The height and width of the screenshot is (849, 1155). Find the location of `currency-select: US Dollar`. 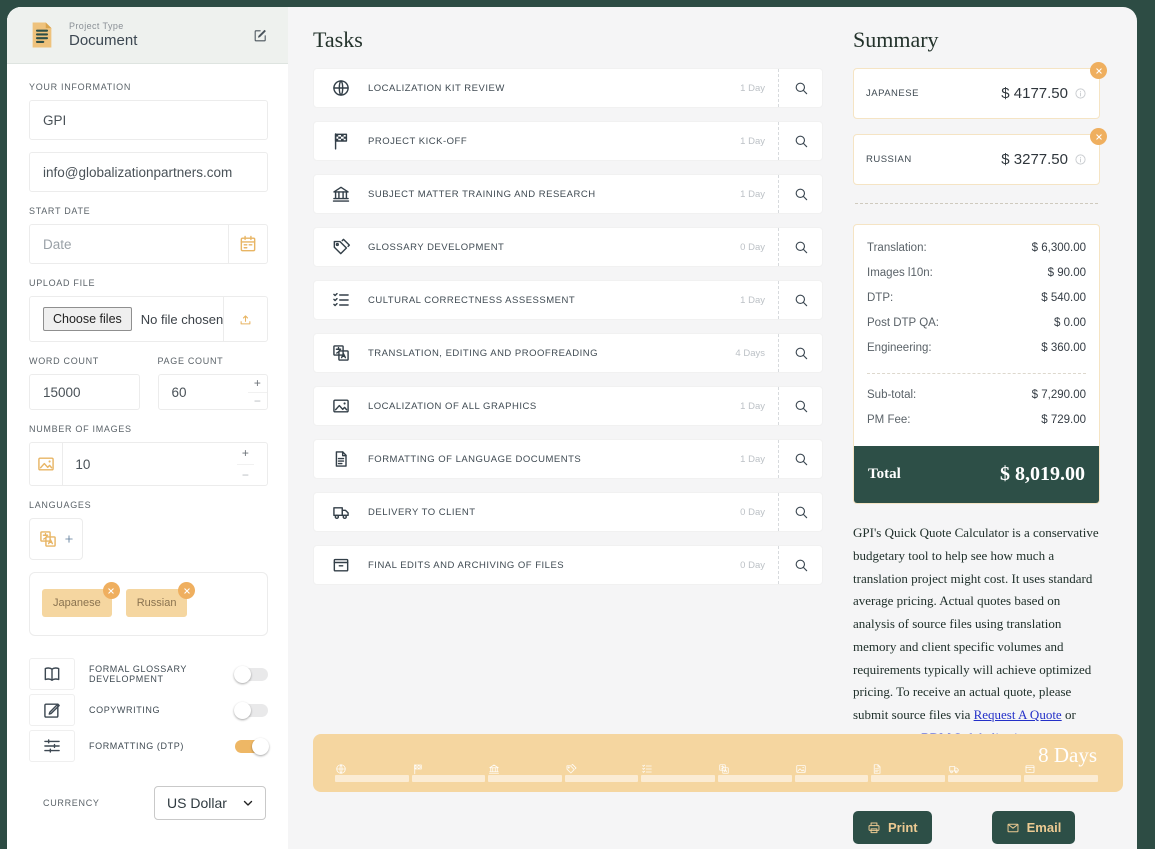

currency-select: US Dollar is located at coordinates (210, 803).